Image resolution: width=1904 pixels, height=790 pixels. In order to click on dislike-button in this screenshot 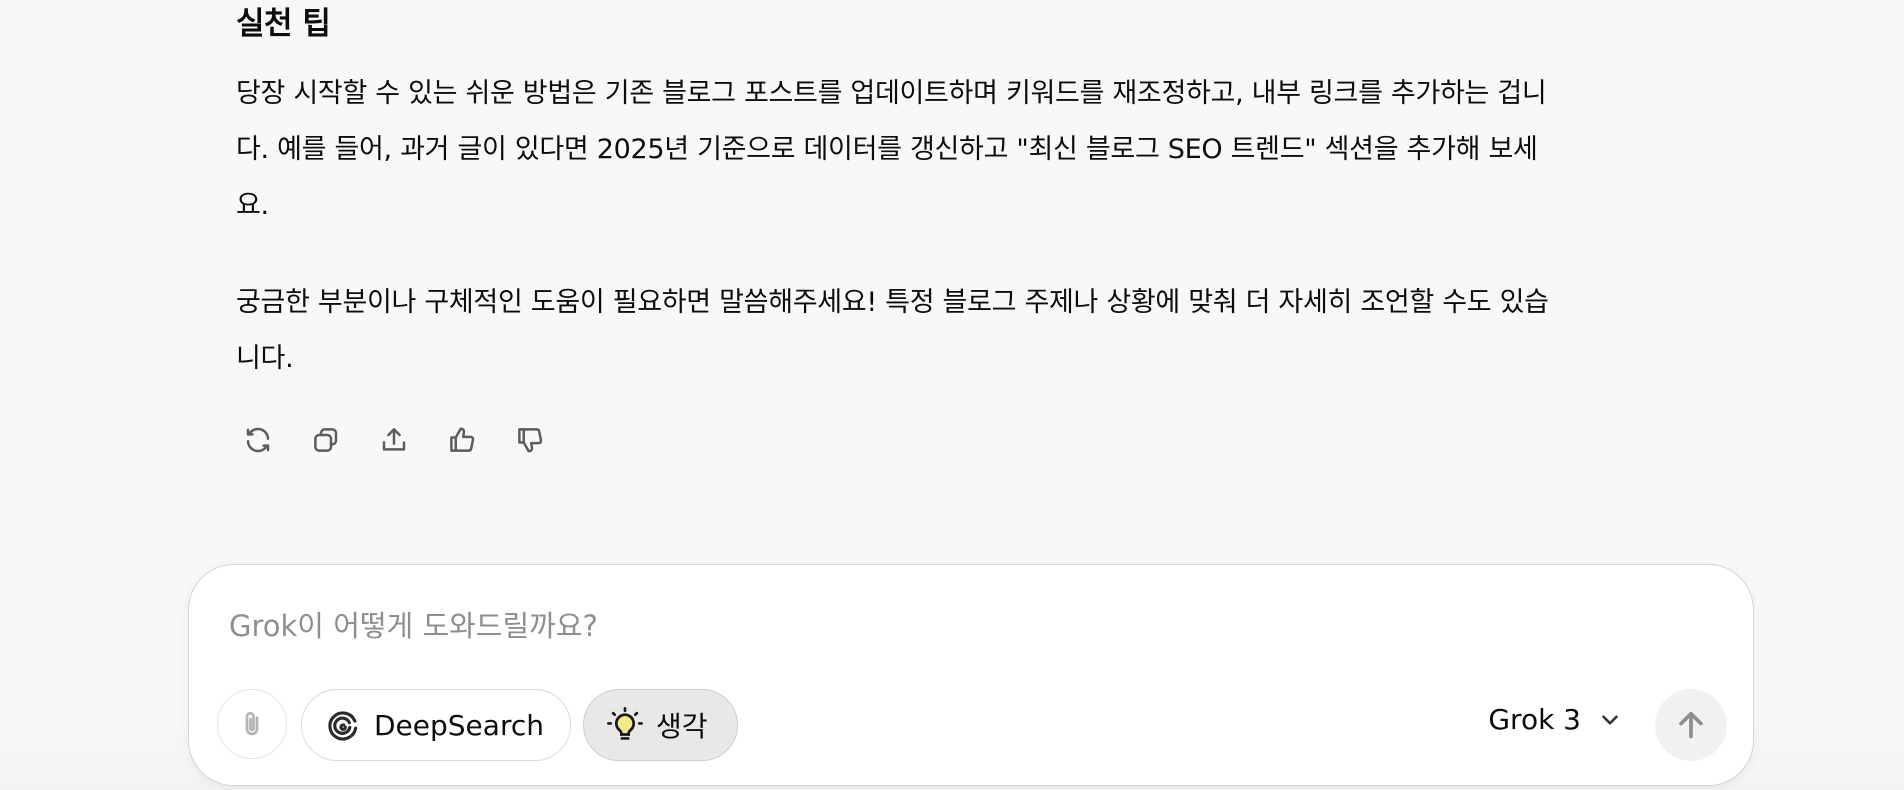, I will do `click(530, 440)`.